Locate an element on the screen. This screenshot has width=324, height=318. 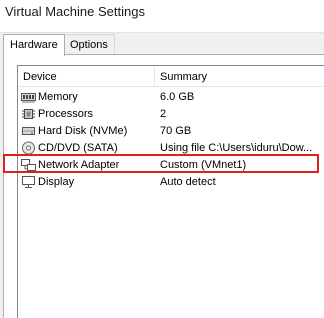
device-row-display: Display Auto detect is located at coordinates (171, 182).